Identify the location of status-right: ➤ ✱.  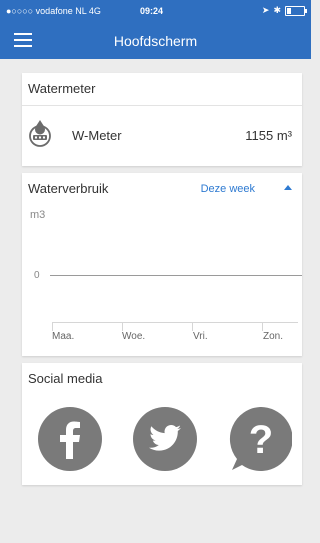
(284, 10).